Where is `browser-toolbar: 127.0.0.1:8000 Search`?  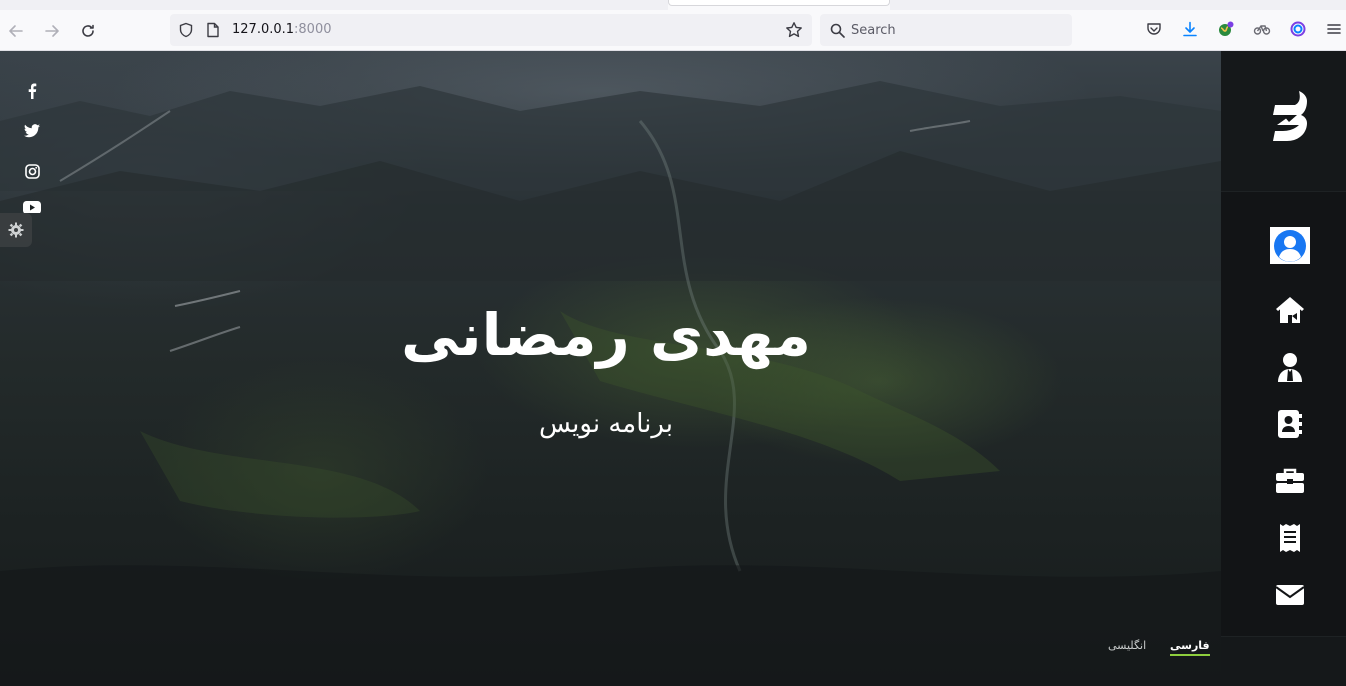
browser-toolbar: 127.0.0.1:8000 Search is located at coordinates (673, 25).